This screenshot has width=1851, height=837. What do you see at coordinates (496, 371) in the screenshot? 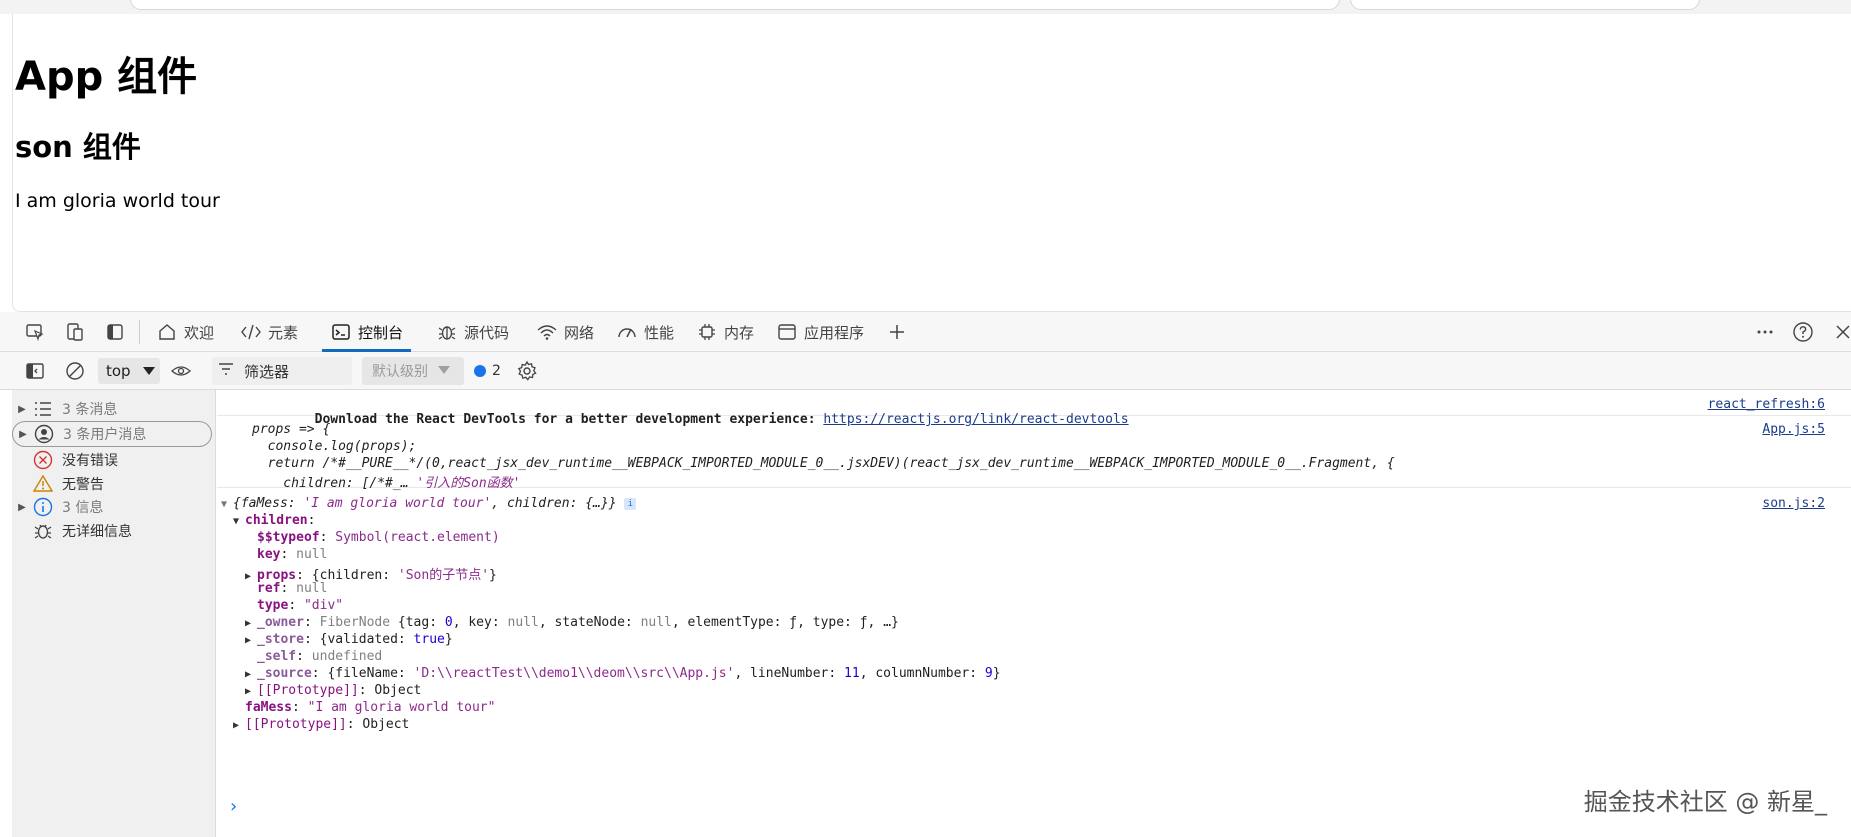
I see `issues-count: 2` at bounding box center [496, 371].